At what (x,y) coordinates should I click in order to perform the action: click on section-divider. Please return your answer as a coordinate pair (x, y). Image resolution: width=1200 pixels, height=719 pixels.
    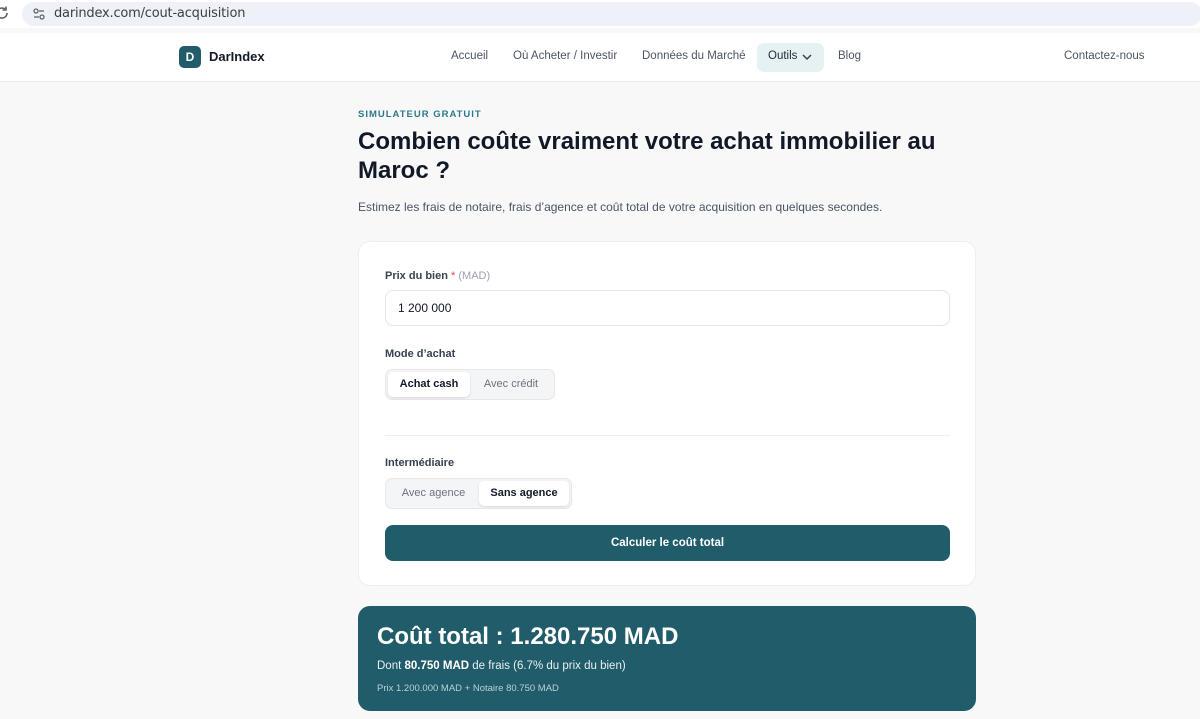
    Looking at the image, I should click on (667, 435).